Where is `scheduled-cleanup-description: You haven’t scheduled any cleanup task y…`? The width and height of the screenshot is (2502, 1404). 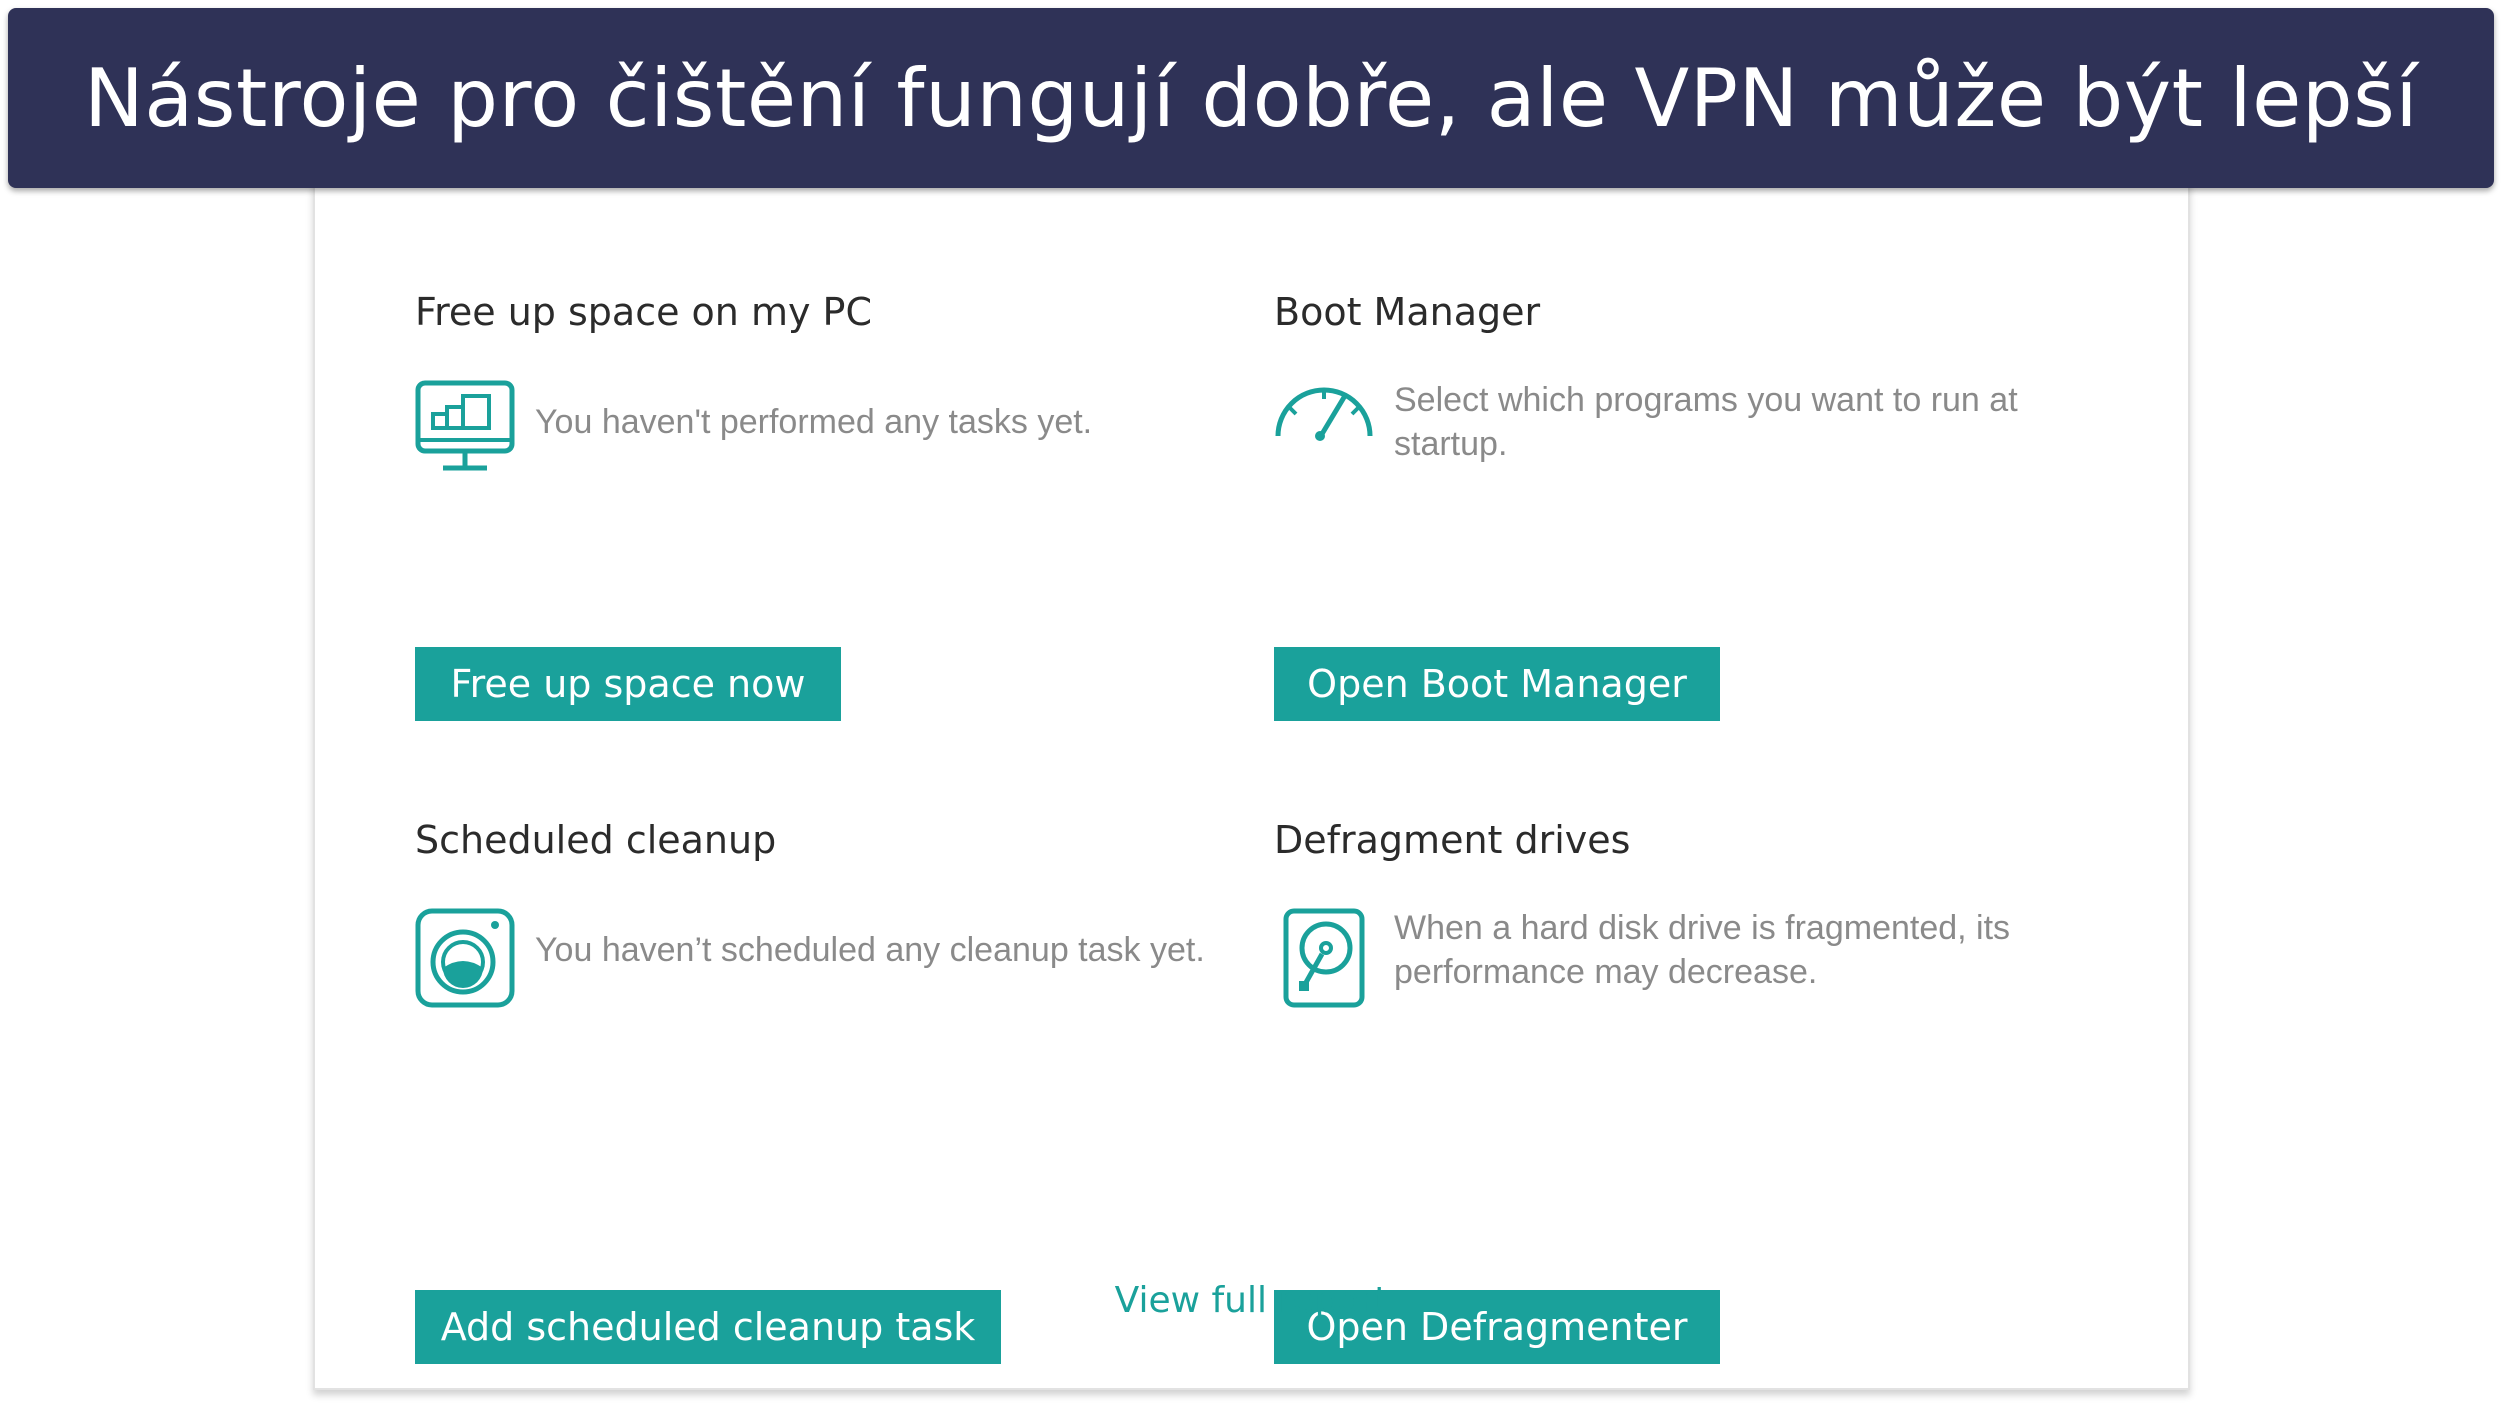
scheduled-cleanup-description: You haven’t scheduled any cleanup task y… is located at coordinates (870, 950).